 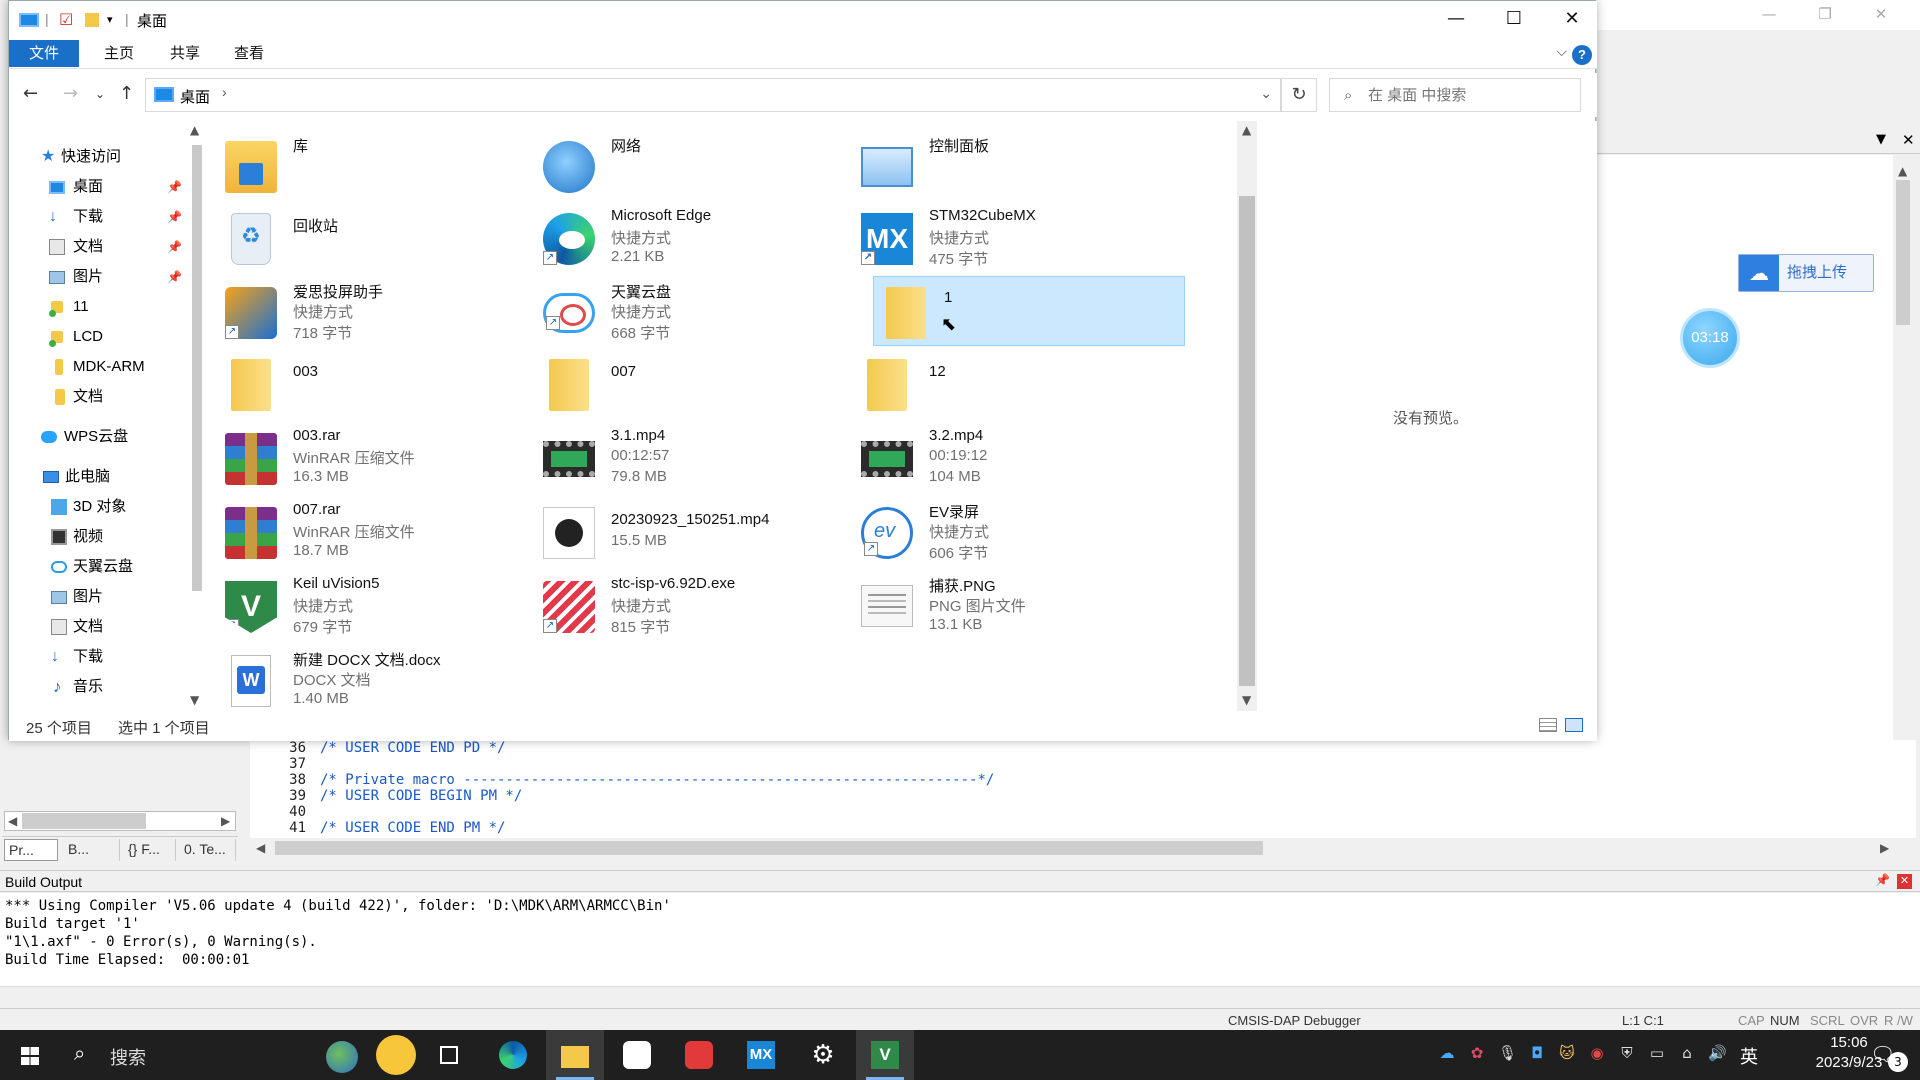 What do you see at coordinates (1881, 139) in the screenshot?
I see `ide-tab-dropdown-icon: ▼` at bounding box center [1881, 139].